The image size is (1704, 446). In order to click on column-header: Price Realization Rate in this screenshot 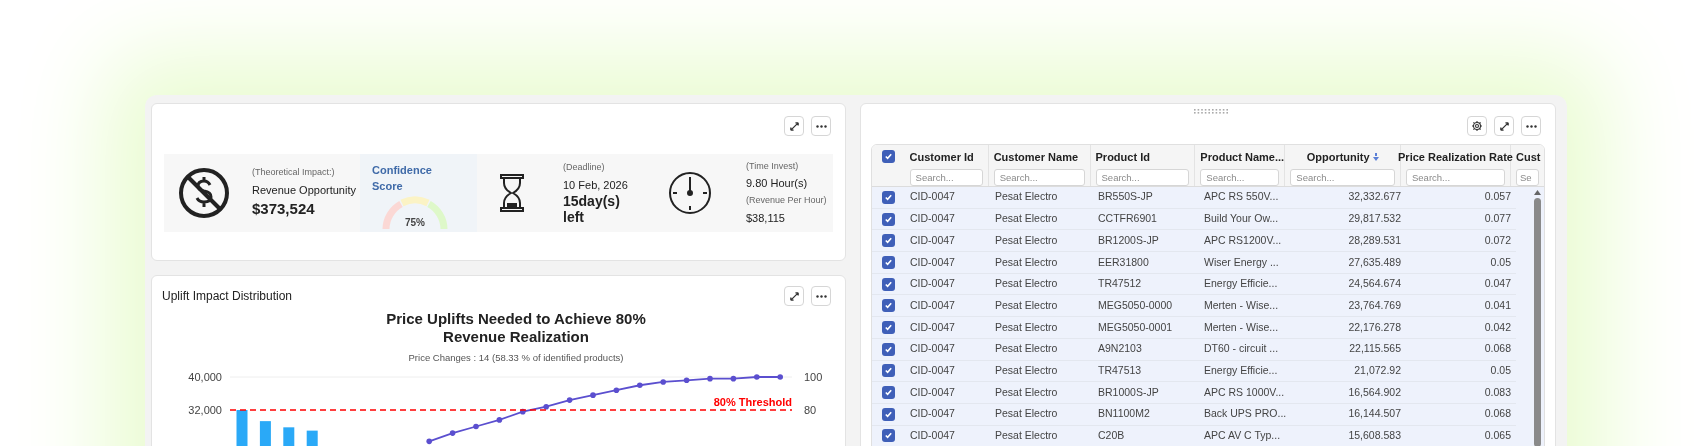, I will do `click(1455, 157)`.